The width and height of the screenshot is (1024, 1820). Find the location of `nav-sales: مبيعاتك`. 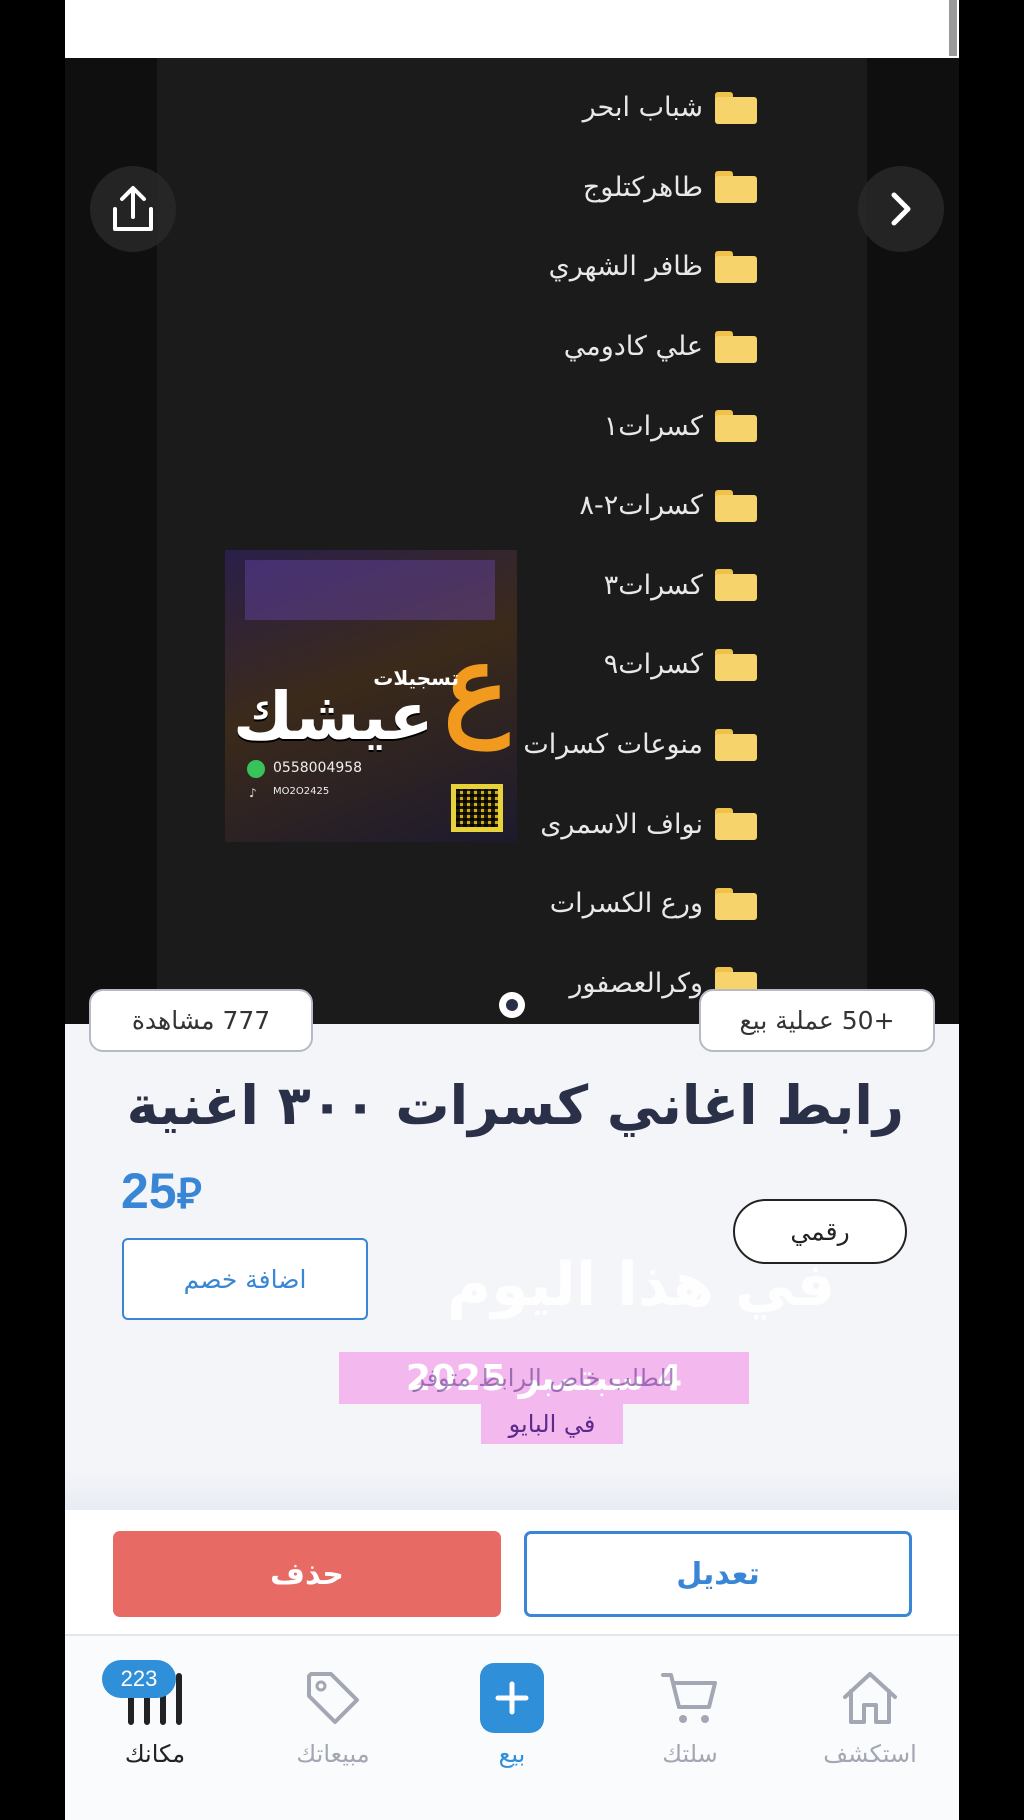

nav-sales: مبيعاتك is located at coordinates (333, 1726).